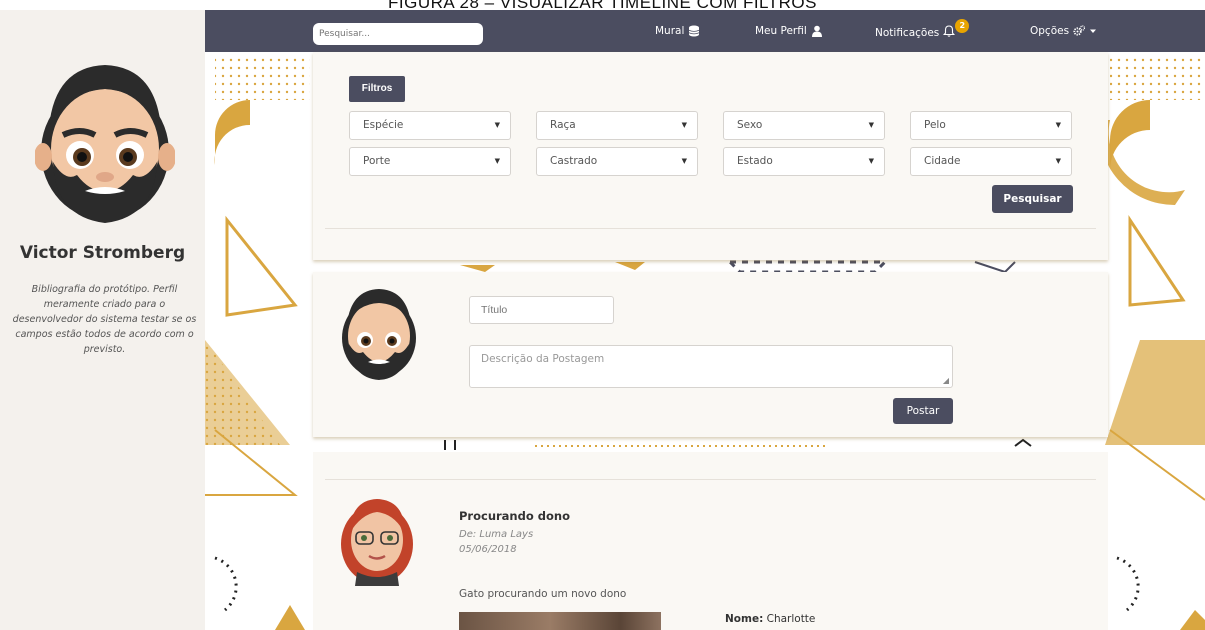  I want to click on filter-select-sexo: Sexo ▼, so click(804, 125).